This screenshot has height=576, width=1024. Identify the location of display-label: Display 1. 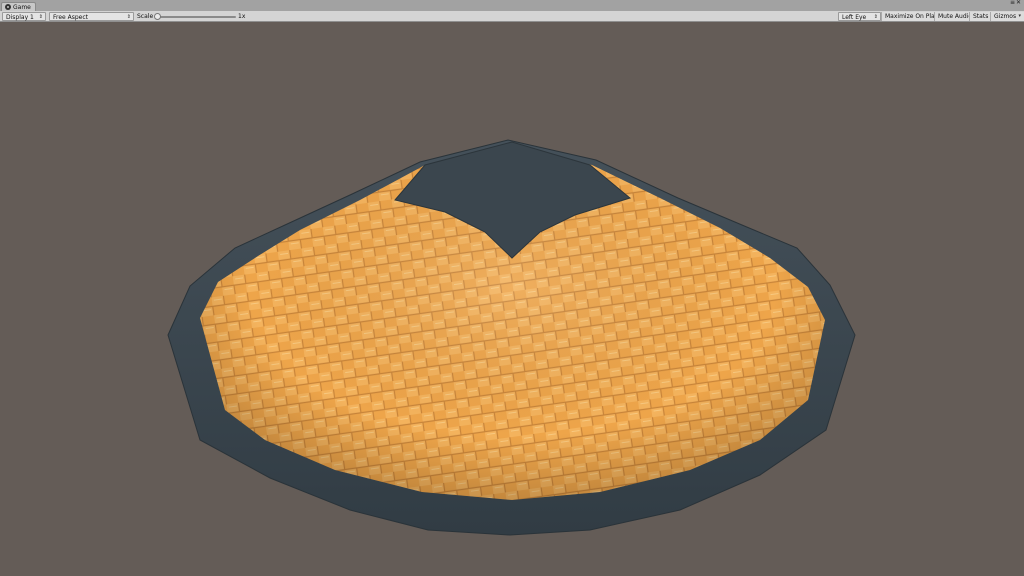
(20, 17).